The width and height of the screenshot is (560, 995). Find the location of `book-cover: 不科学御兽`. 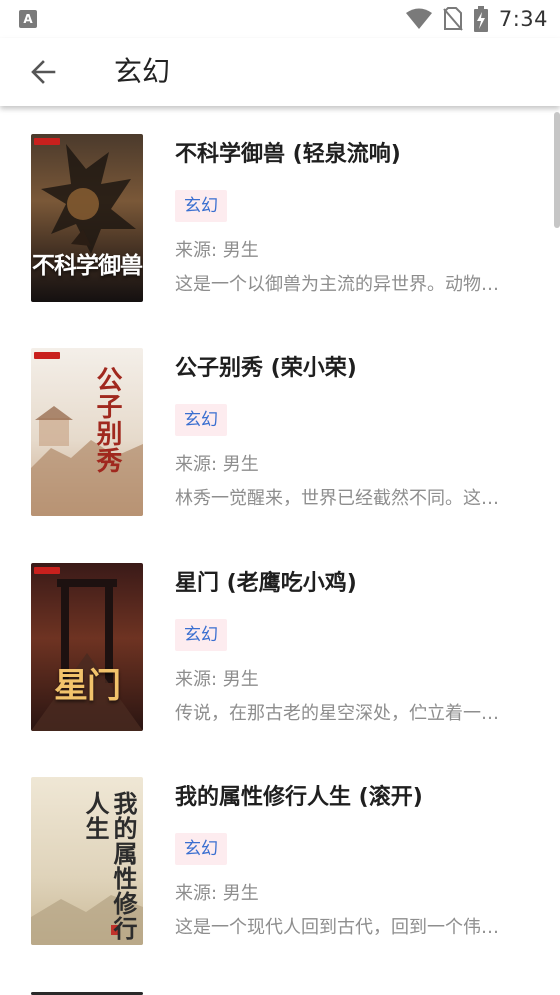

book-cover: 不科学御兽 is located at coordinates (87, 218).